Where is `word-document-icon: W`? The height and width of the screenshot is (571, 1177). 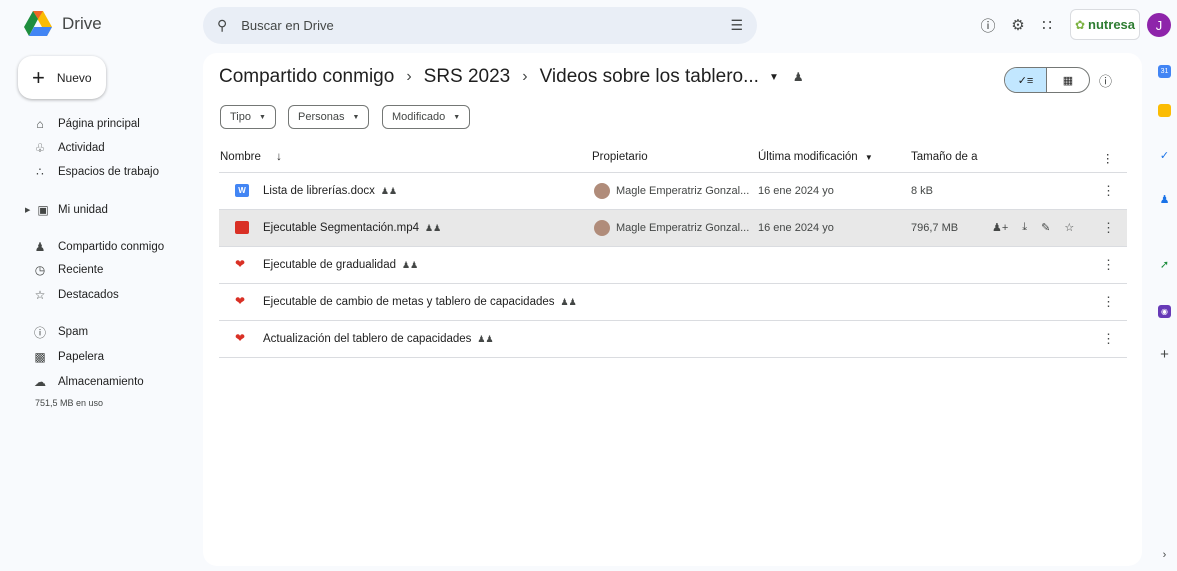
word-document-icon: W is located at coordinates (242, 190).